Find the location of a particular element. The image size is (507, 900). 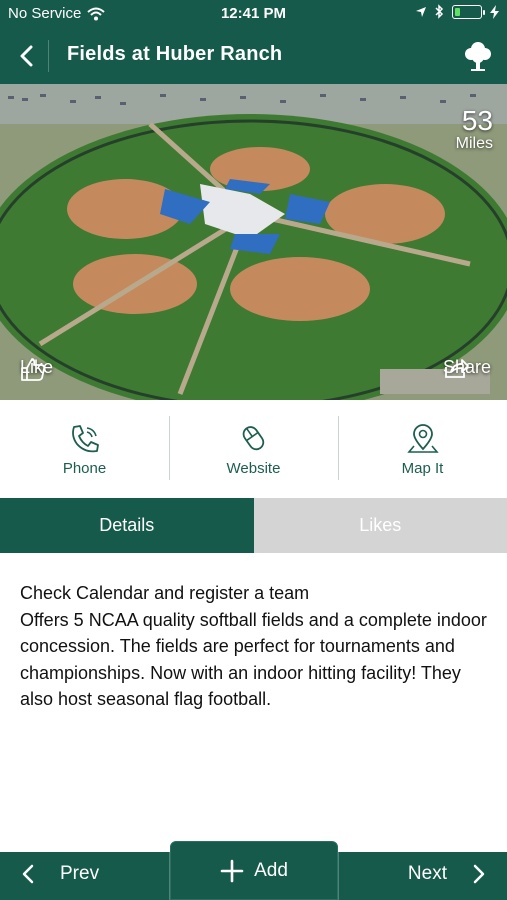

bottom-divider-right is located at coordinates (338, 876).